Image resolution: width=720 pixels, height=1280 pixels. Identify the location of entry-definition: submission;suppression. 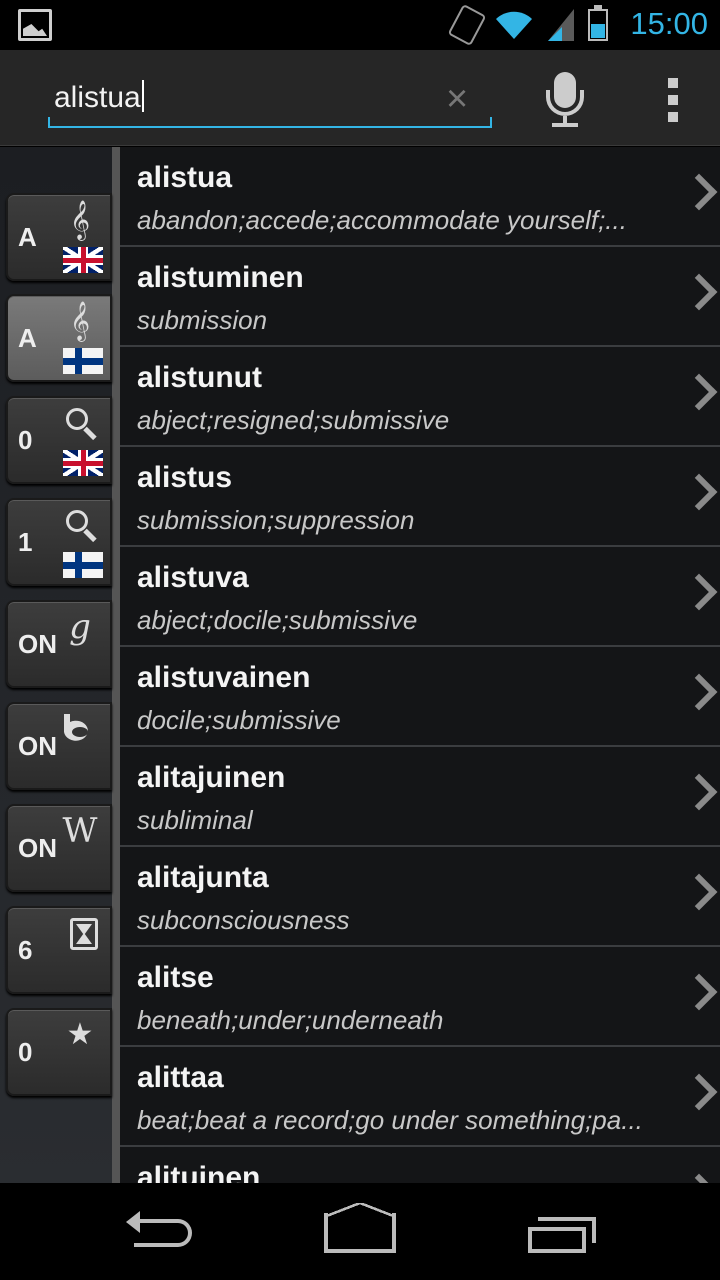
(276, 520).